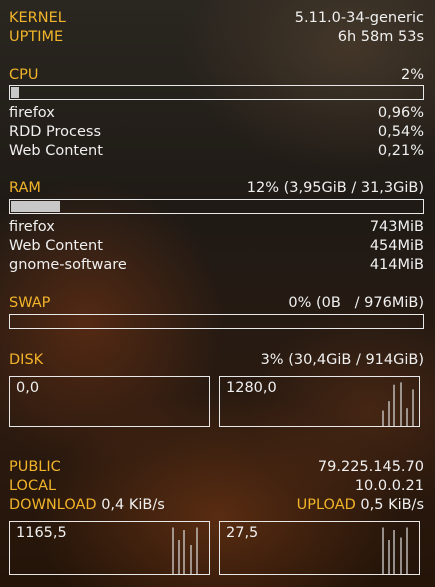 Image resolution: width=435 pixels, height=587 pixels. Describe the element at coordinates (216, 92) in the screenshot. I see `cpu-usage-bar` at that location.